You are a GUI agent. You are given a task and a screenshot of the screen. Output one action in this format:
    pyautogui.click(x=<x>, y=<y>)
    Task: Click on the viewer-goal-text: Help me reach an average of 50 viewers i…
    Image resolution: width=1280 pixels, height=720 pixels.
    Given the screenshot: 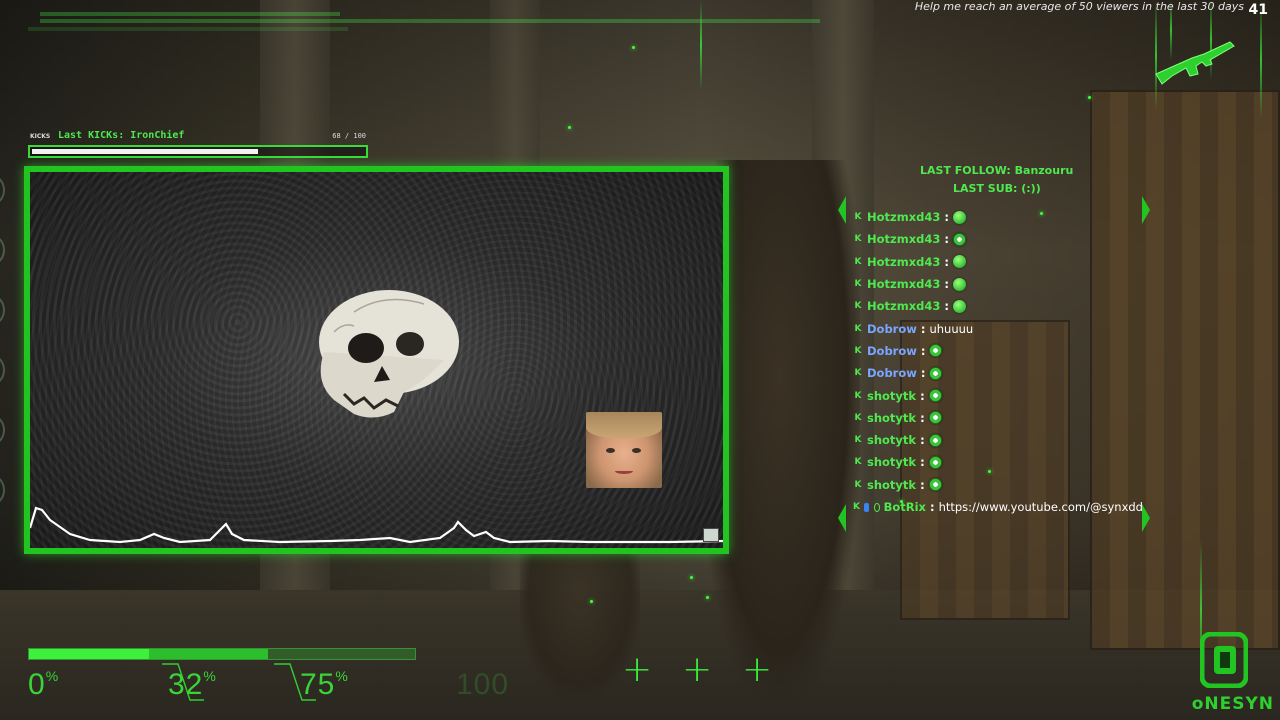 What is the action you would take?
    pyautogui.click(x=1079, y=6)
    